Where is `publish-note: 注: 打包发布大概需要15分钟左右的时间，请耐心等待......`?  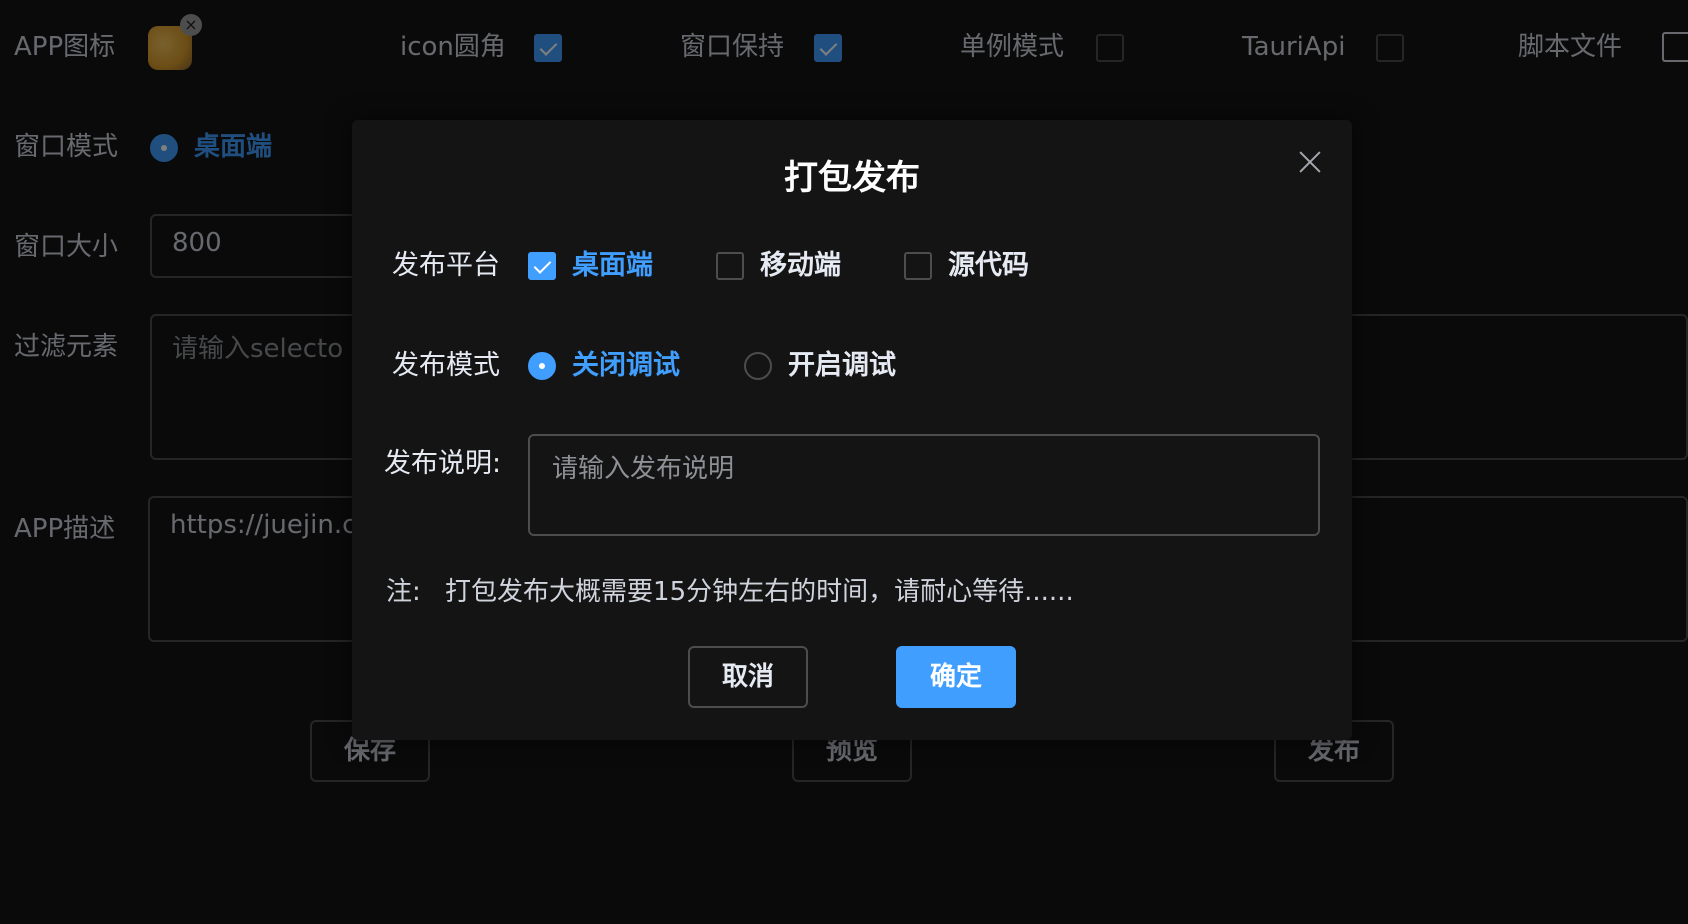
publish-note: 注: 打包发布大概需要15分钟左右的时间，请耐心等待...... is located at coordinates (730, 592).